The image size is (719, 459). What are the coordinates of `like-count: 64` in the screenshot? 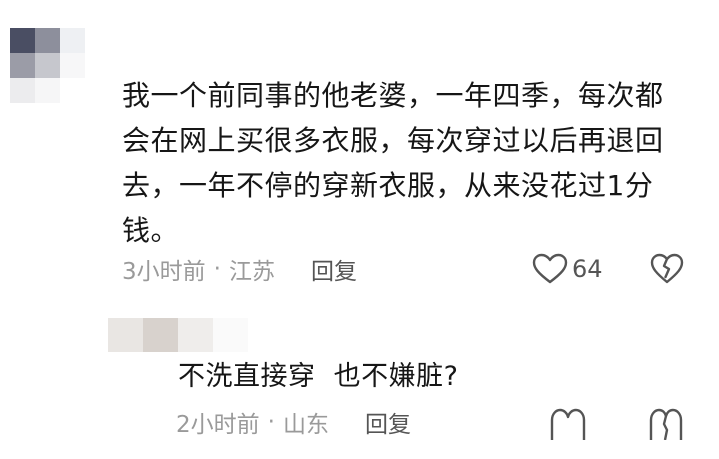 It's located at (587, 269).